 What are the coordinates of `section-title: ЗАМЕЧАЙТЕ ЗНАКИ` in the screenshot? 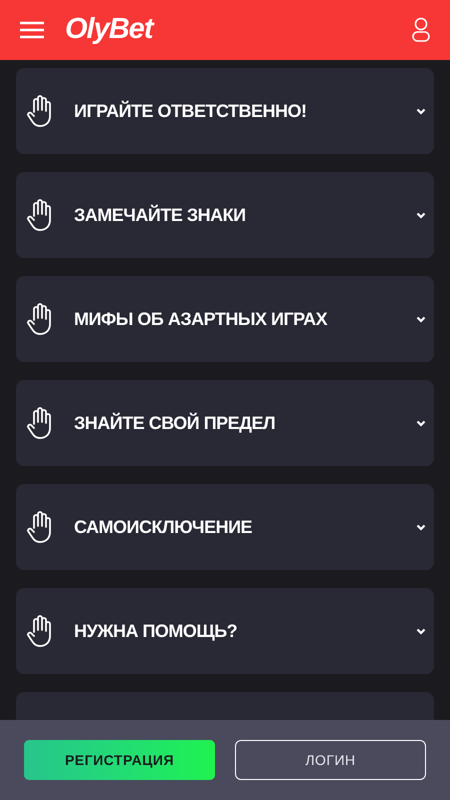 It's located at (160, 215).